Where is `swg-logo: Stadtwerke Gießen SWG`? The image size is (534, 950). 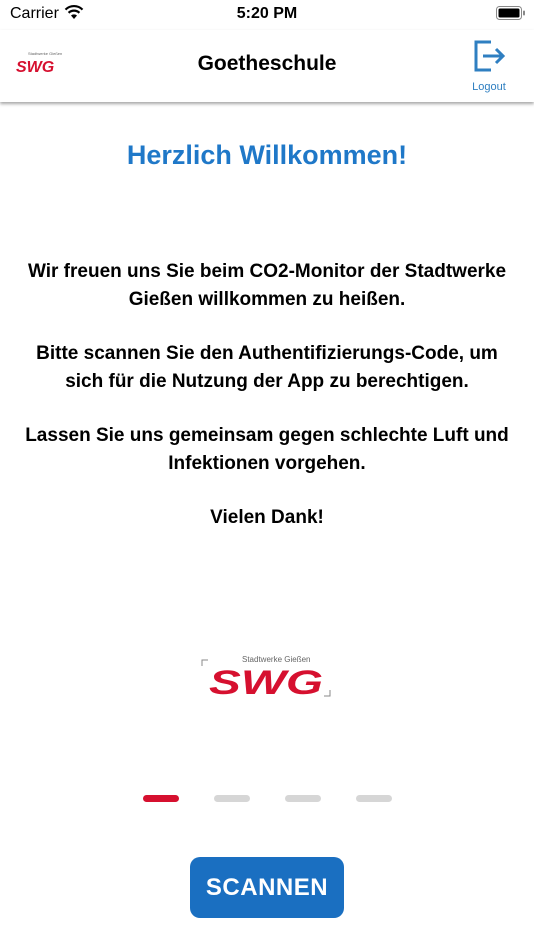
swg-logo: Stadtwerke Gießen SWG is located at coordinates (266, 680).